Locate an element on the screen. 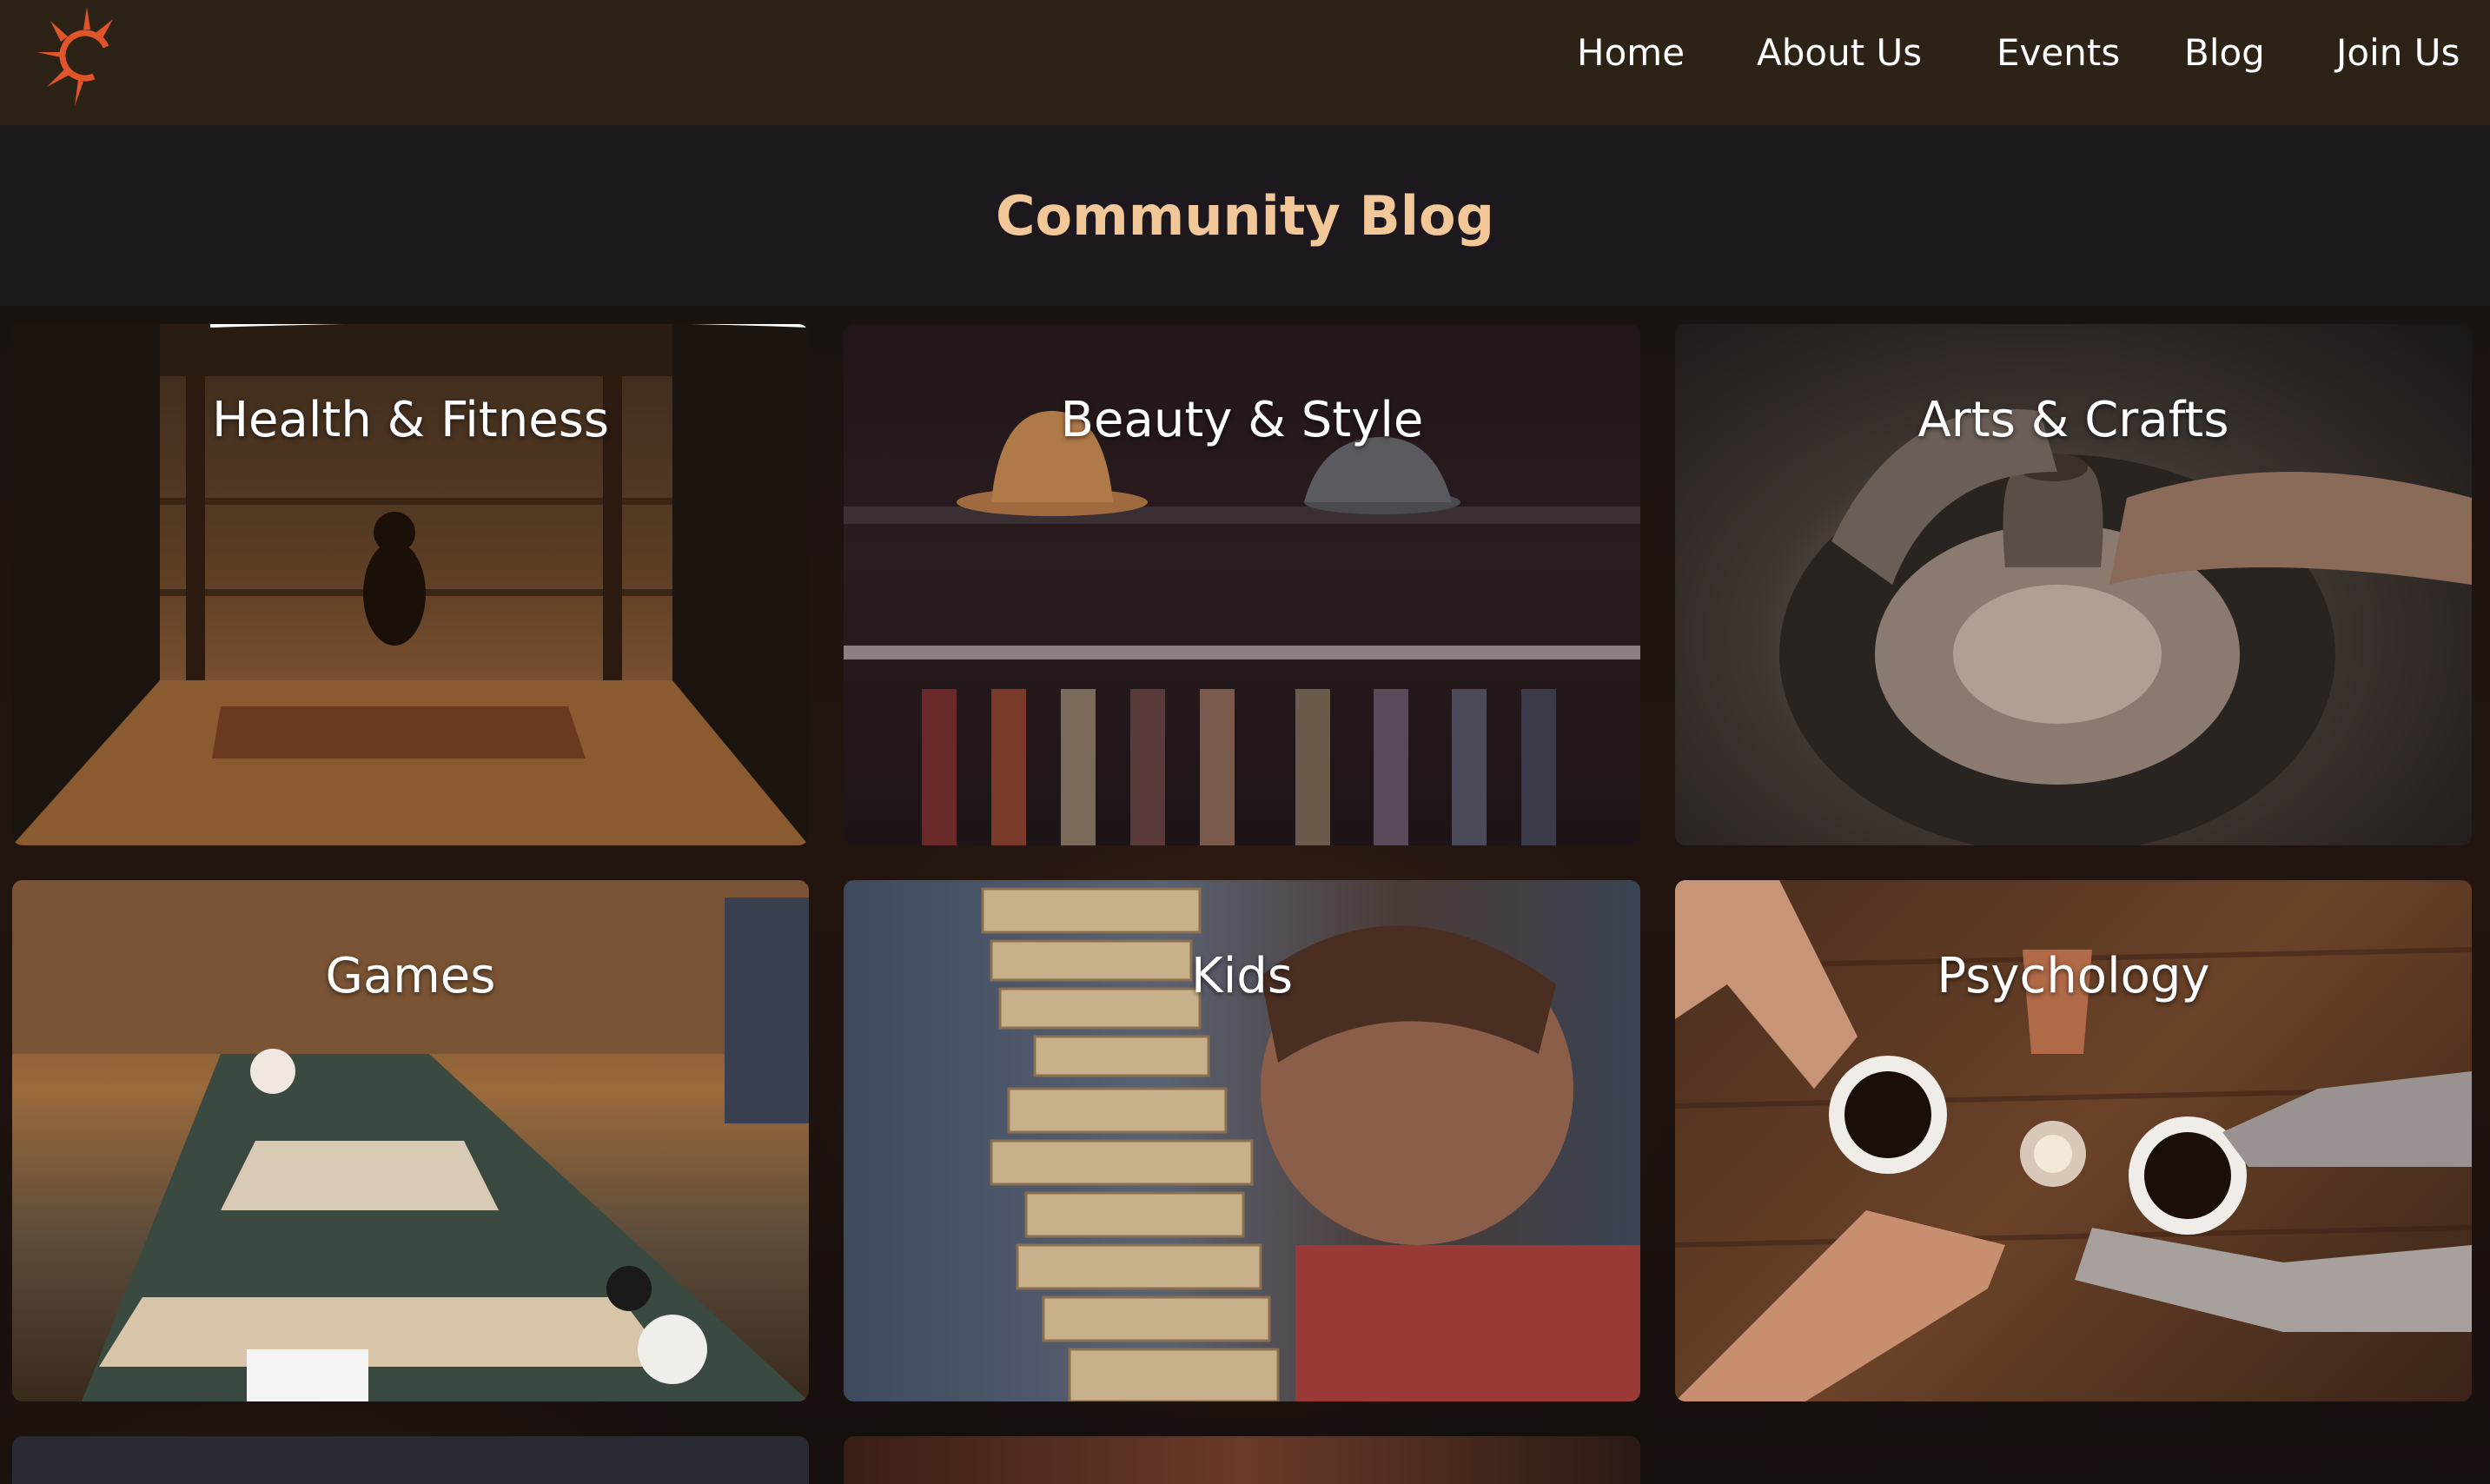 The height and width of the screenshot is (1484, 2490). category-label: Beauty & Style is located at coordinates (1242, 420).